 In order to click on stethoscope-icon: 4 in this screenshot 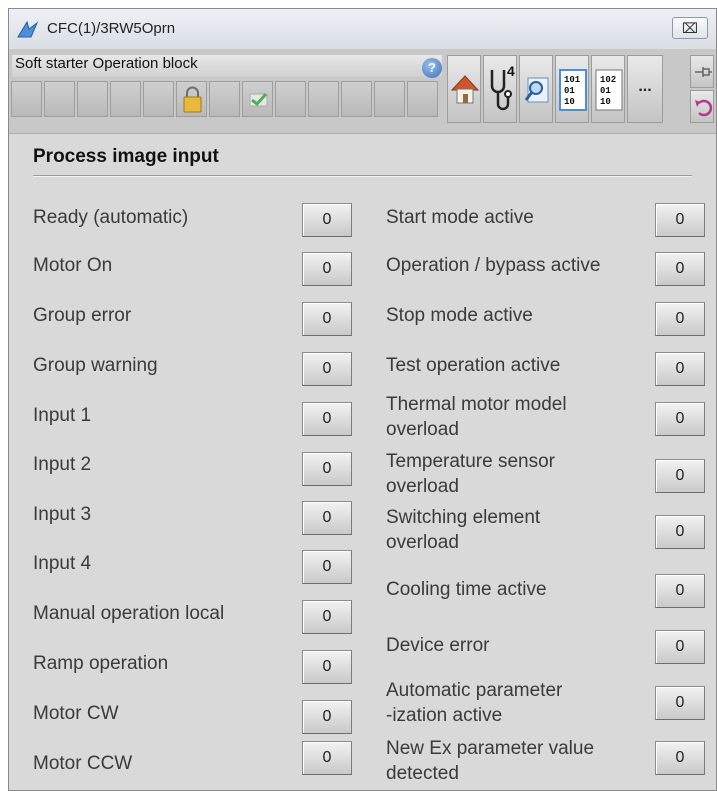, I will do `click(502, 87)`.